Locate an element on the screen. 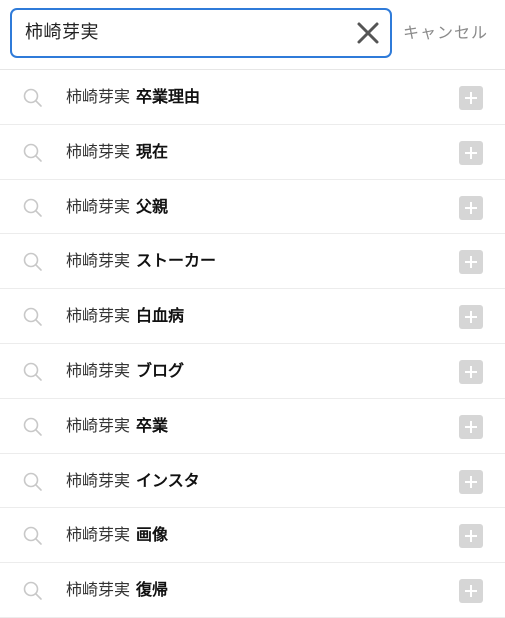  suggestion-text: 柿崎芽実 卒業理由 is located at coordinates (133, 96).